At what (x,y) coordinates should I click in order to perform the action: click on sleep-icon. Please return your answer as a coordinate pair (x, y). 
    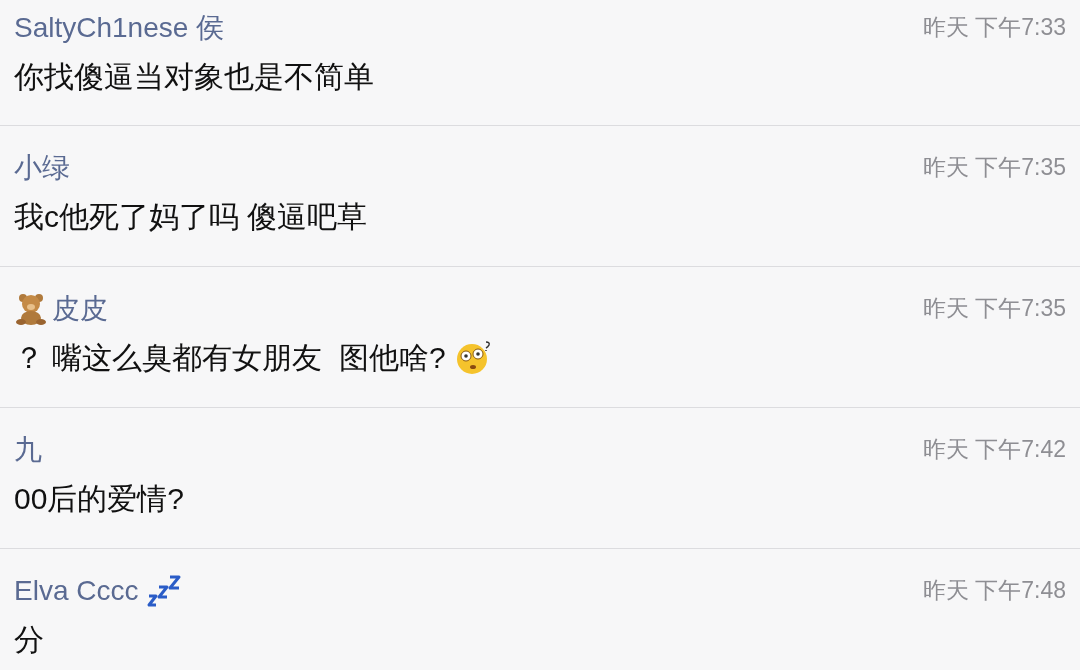
    Looking at the image, I should click on (164, 591).